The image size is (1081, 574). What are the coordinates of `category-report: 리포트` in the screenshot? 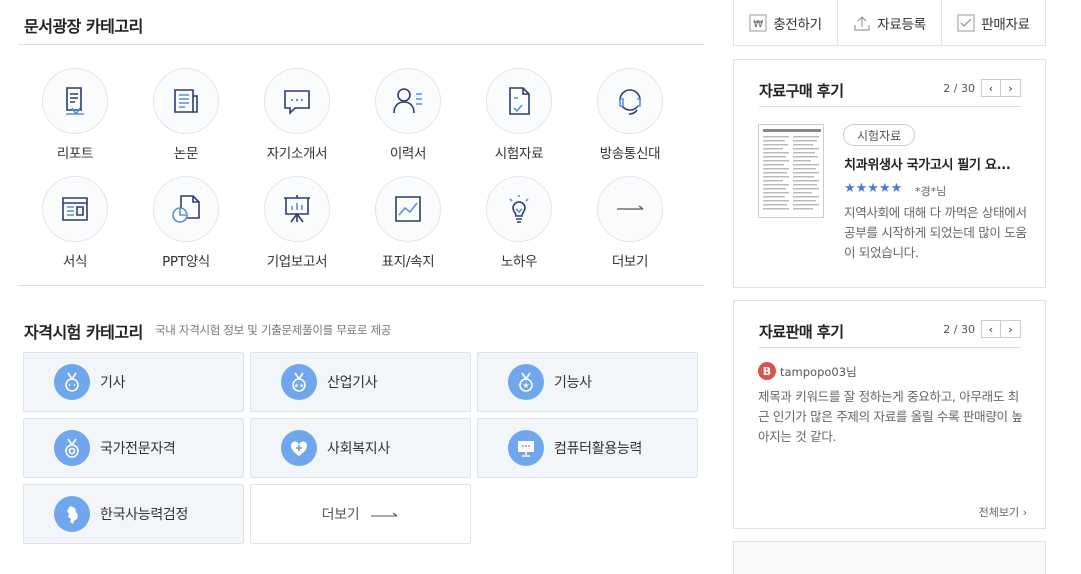 It's located at (75, 115).